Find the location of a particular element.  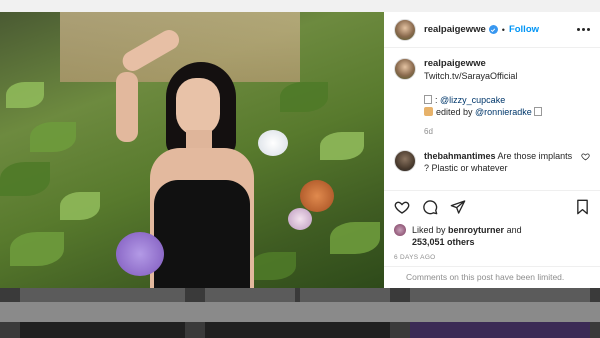

caption-timestamp: 6d is located at coordinates (484, 132).